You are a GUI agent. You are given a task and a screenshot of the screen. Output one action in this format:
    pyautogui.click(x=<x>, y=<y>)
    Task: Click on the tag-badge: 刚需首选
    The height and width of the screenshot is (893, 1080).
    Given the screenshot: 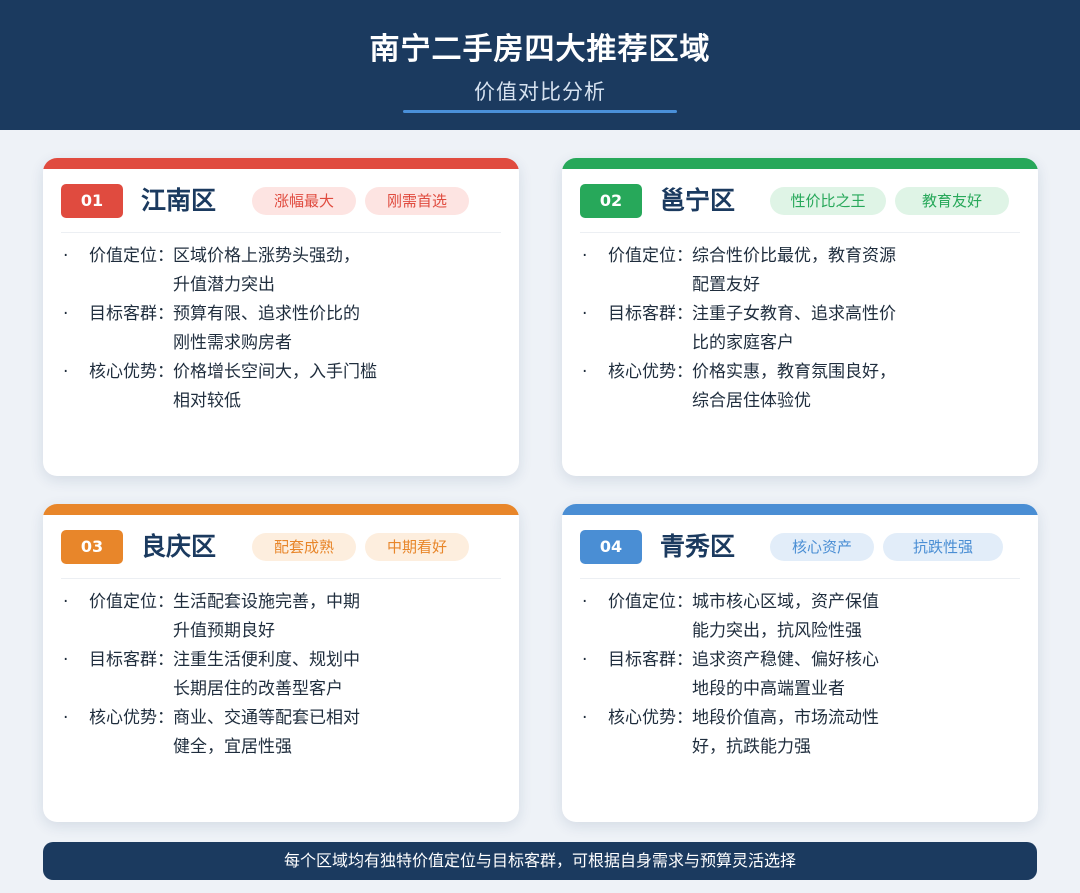 What is the action you would take?
    pyautogui.click(x=417, y=201)
    